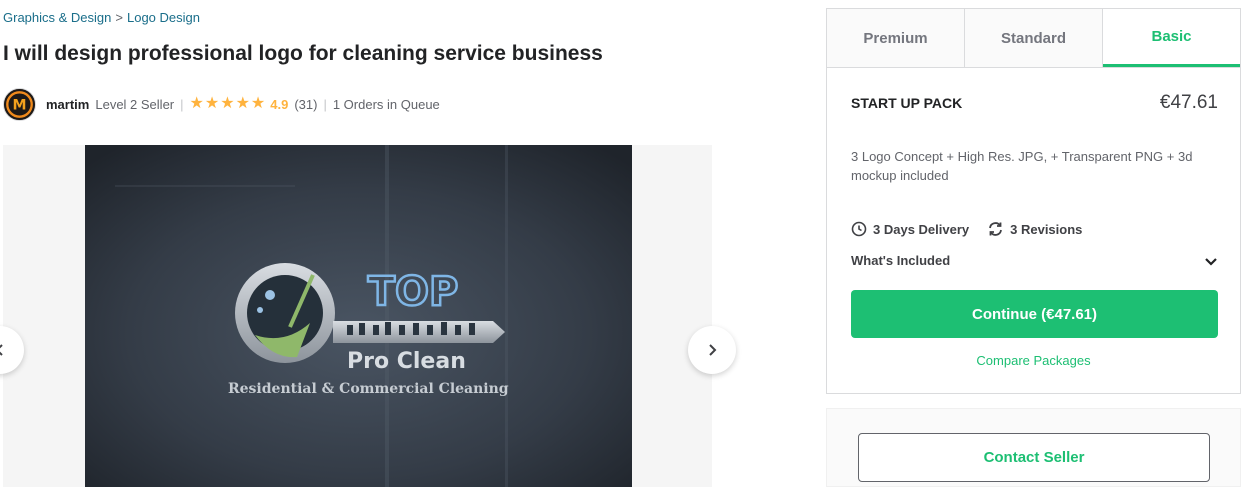 The height and width of the screenshot is (487, 1241). Describe the element at coordinates (921, 229) in the screenshot. I see `delivery-text: 3 Days Delivery` at that location.